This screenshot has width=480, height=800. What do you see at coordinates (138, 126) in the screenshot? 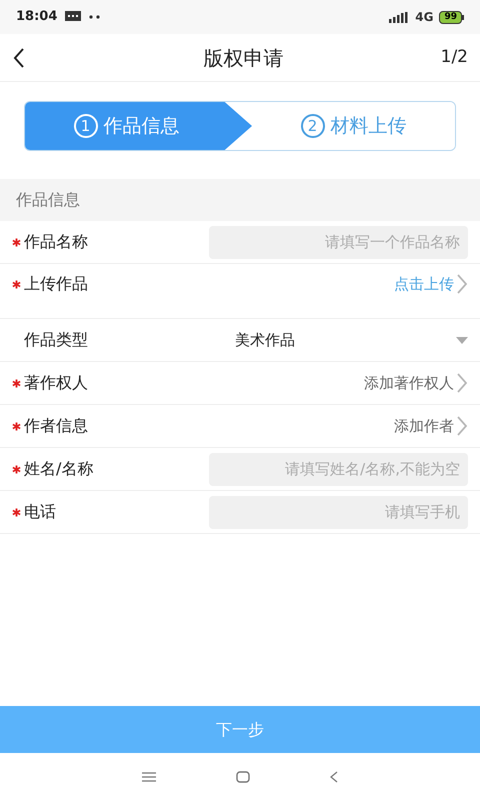
I see `step-tab: 1 作品信息` at bounding box center [138, 126].